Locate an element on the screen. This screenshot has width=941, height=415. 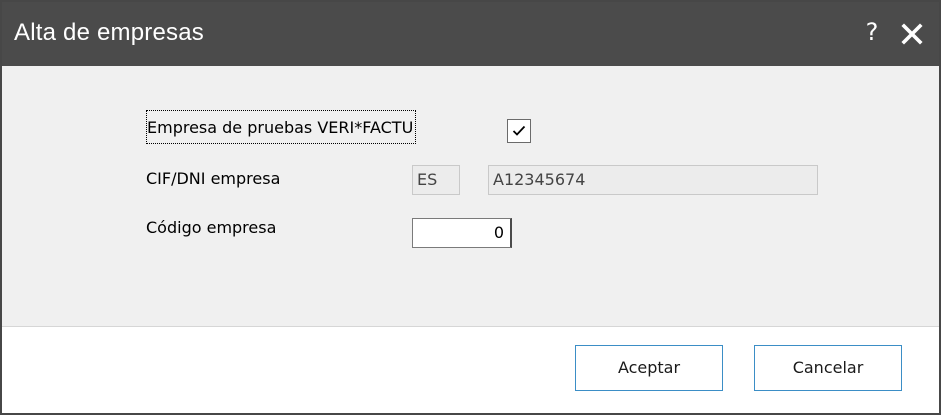
close-icon-glyph is located at coordinates (912, 34).